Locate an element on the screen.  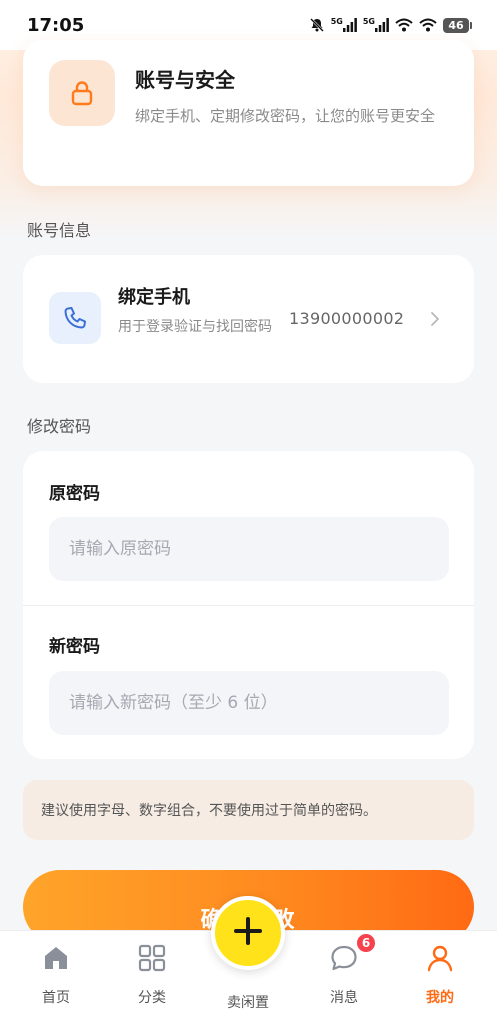
mute-bell-icon is located at coordinates (317, 25).